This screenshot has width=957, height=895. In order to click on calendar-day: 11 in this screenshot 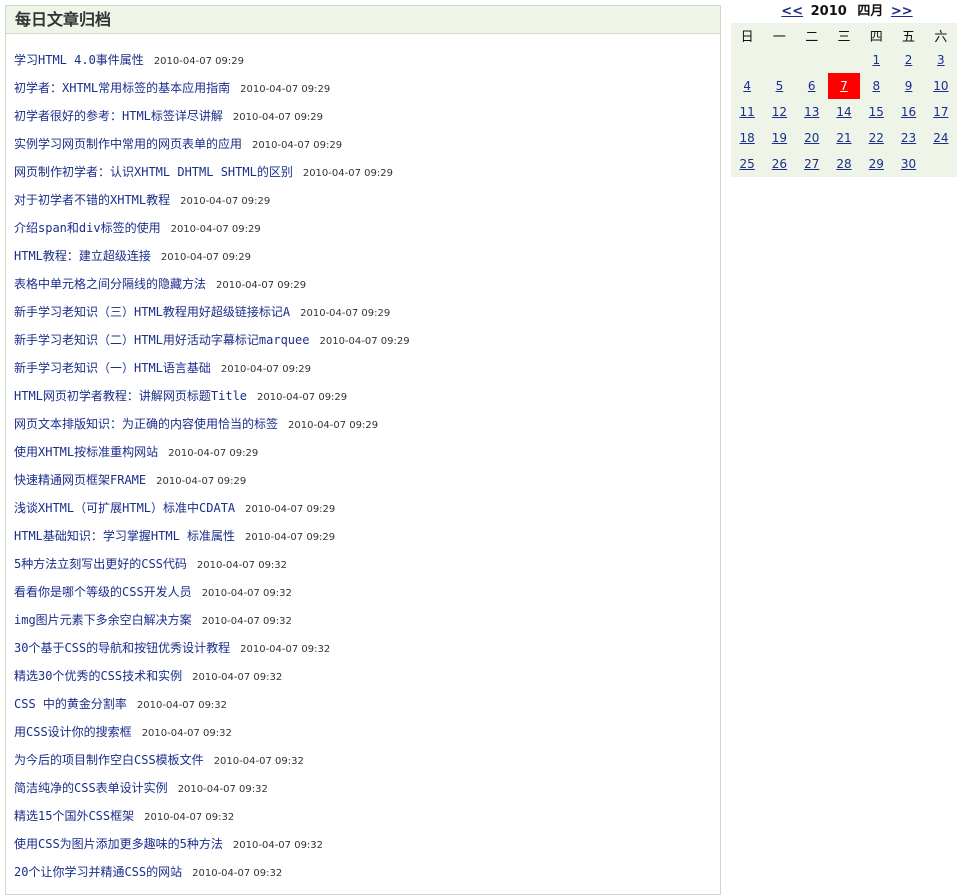, I will do `click(747, 112)`.